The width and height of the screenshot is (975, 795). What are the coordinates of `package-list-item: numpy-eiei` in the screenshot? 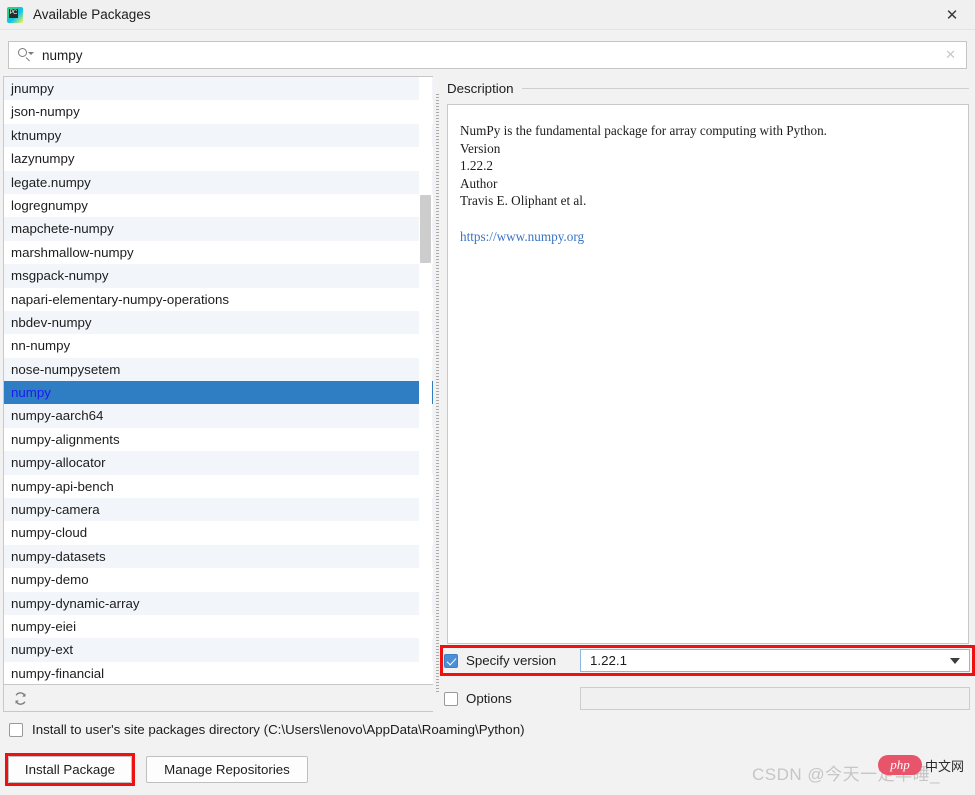 It's located at (218, 626).